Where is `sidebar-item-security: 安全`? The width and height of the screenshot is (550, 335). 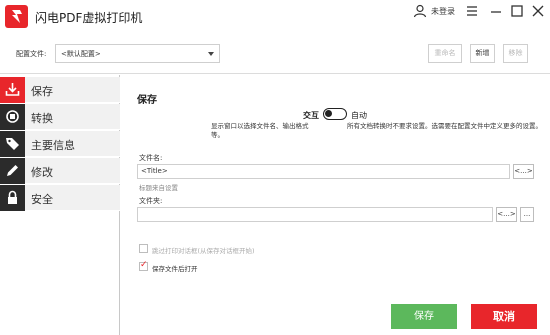 sidebar-item-security: 安全 is located at coordinates (60, 198).